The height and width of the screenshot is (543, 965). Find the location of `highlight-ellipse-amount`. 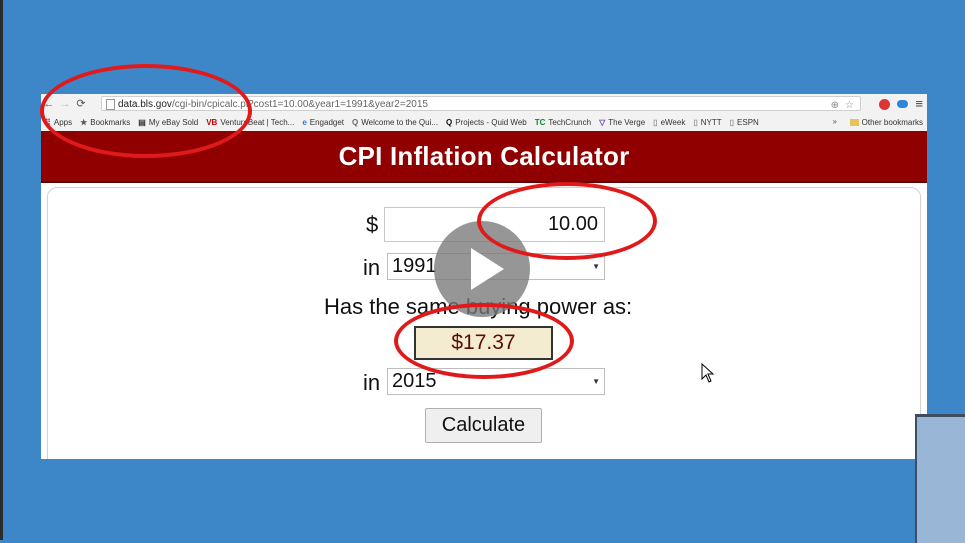

highlight-ellipse-amount is located at coordinates (567, 221).